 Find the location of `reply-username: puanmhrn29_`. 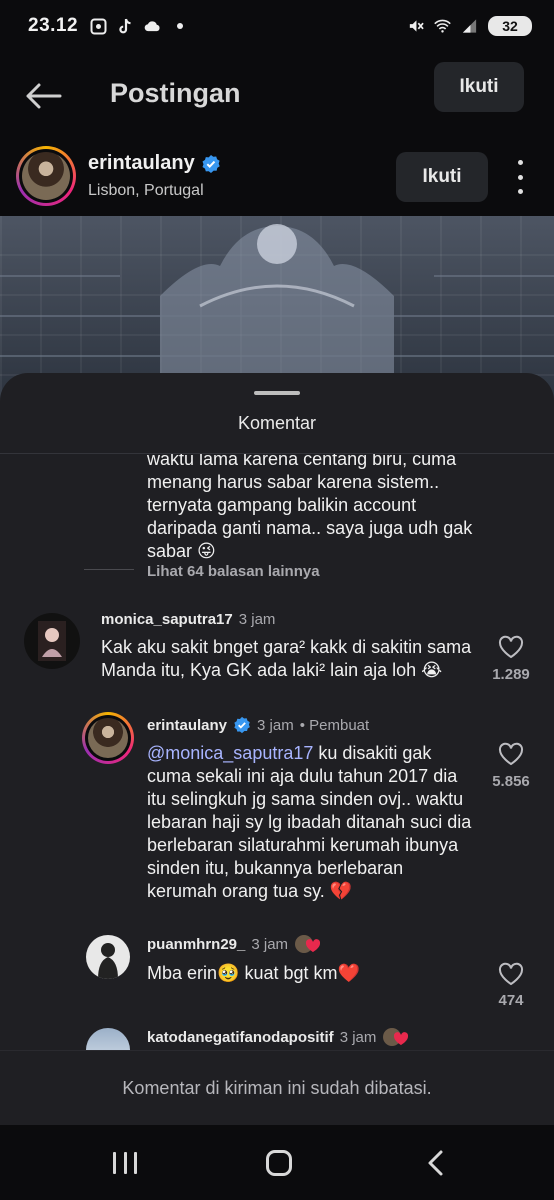

reply-username: puanmhrn29_ is located at coordinates (196, 944).